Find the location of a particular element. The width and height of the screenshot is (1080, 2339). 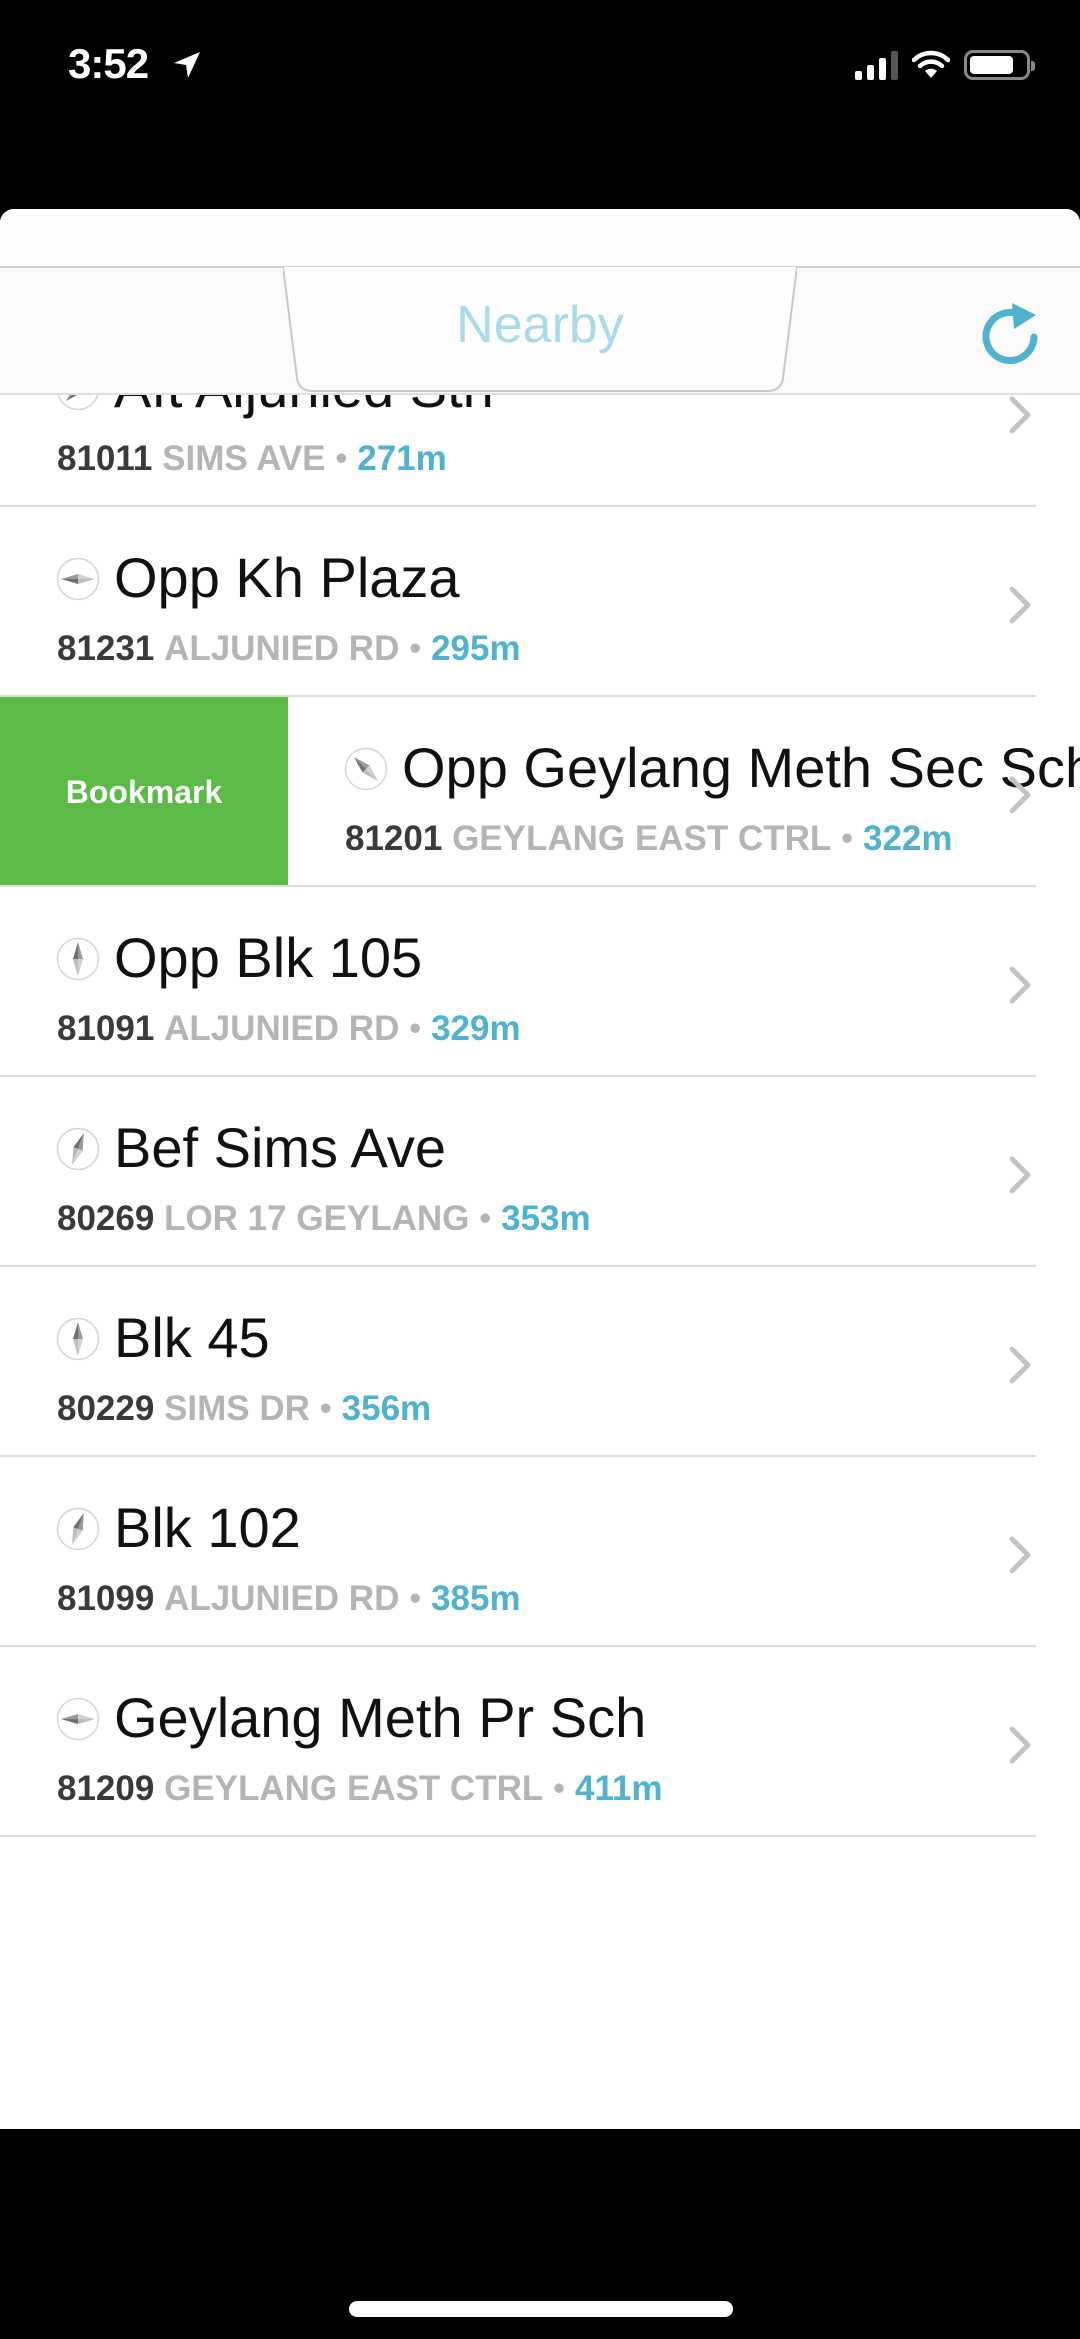

stop-distance: 329m is located at coordinates (476, 1028).